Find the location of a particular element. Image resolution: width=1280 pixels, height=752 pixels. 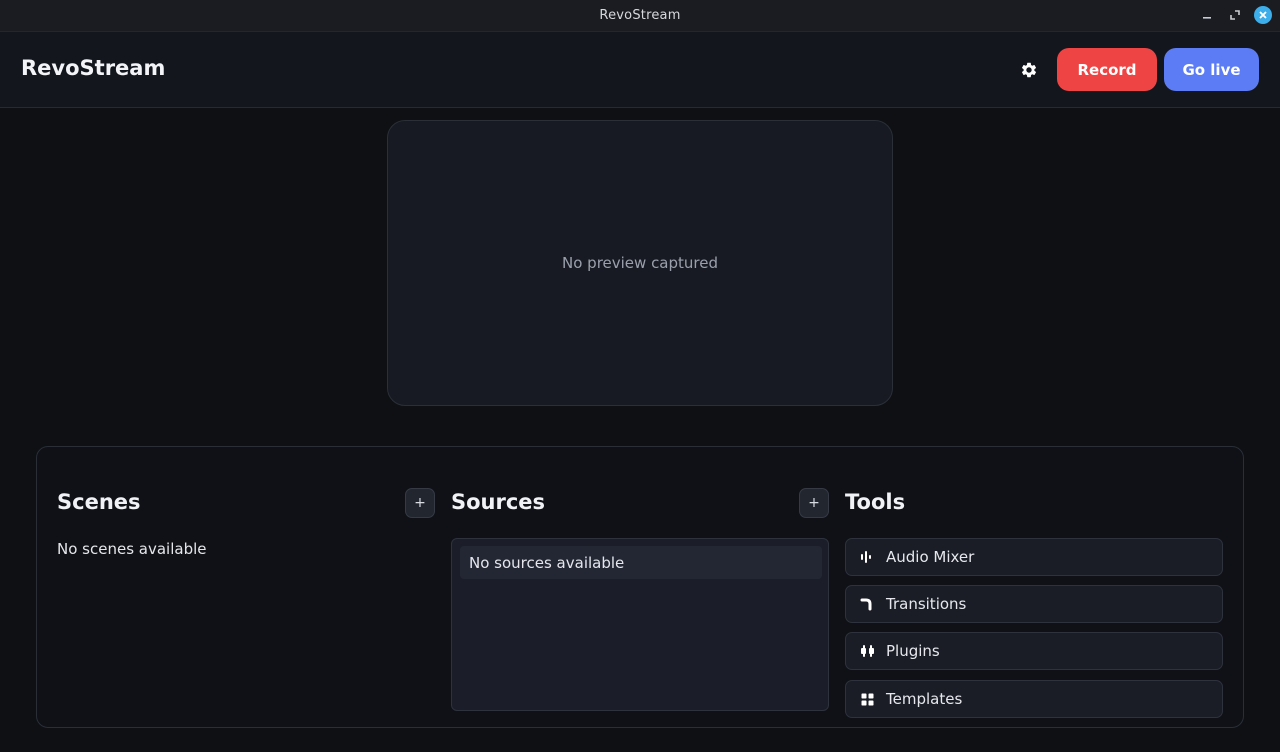

app-name: RevoStream is located at coordinates (93, 68).